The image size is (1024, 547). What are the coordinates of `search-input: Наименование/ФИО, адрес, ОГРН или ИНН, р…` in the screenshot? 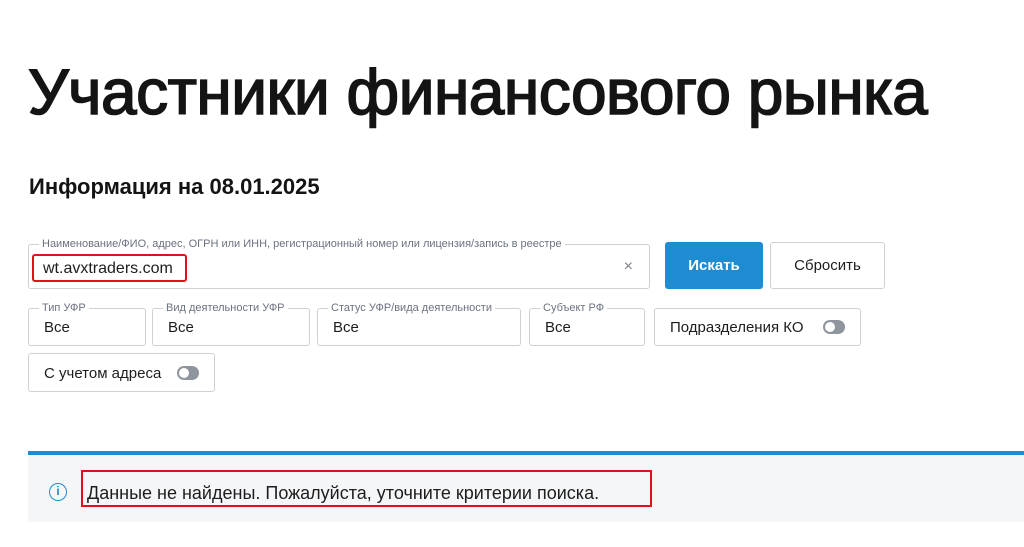 It's located at (339, 263).